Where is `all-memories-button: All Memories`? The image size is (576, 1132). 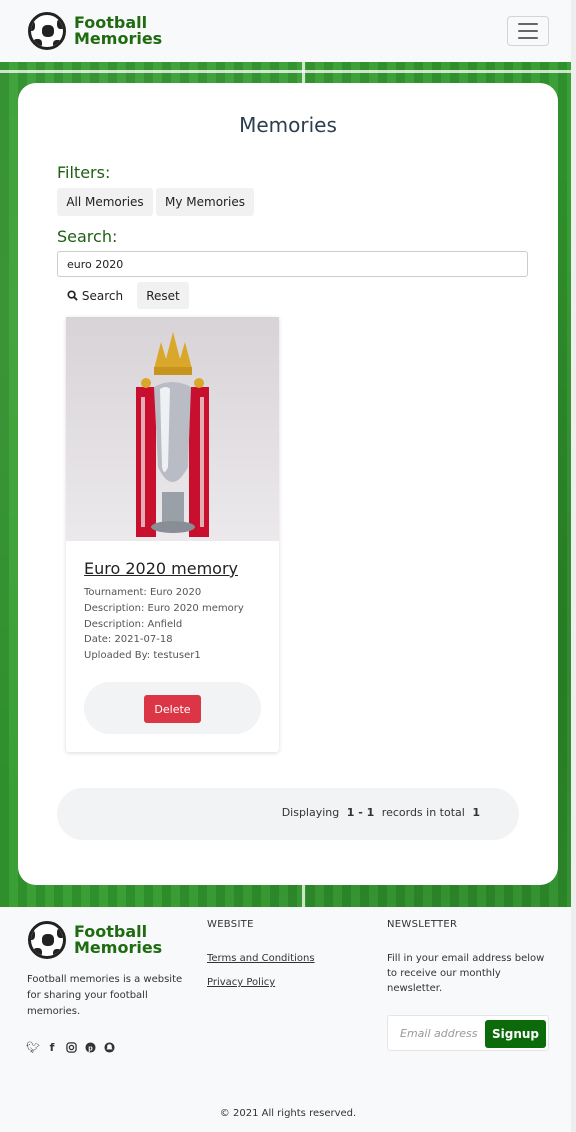
all-memories-button: All Memories is located at coordinates (105, 202).